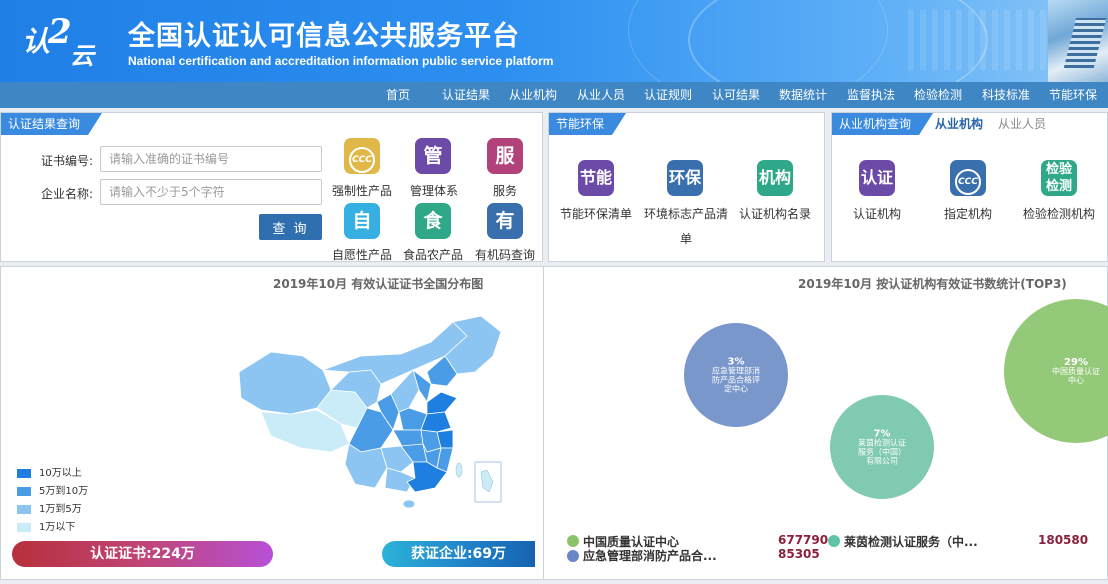 The height and width of the screenshot is (584, 1108). What do you see at coordinates (871, 95) in the screenshot?
I see `nav-supervision: 监督执法` at bounding box center [871, 95].